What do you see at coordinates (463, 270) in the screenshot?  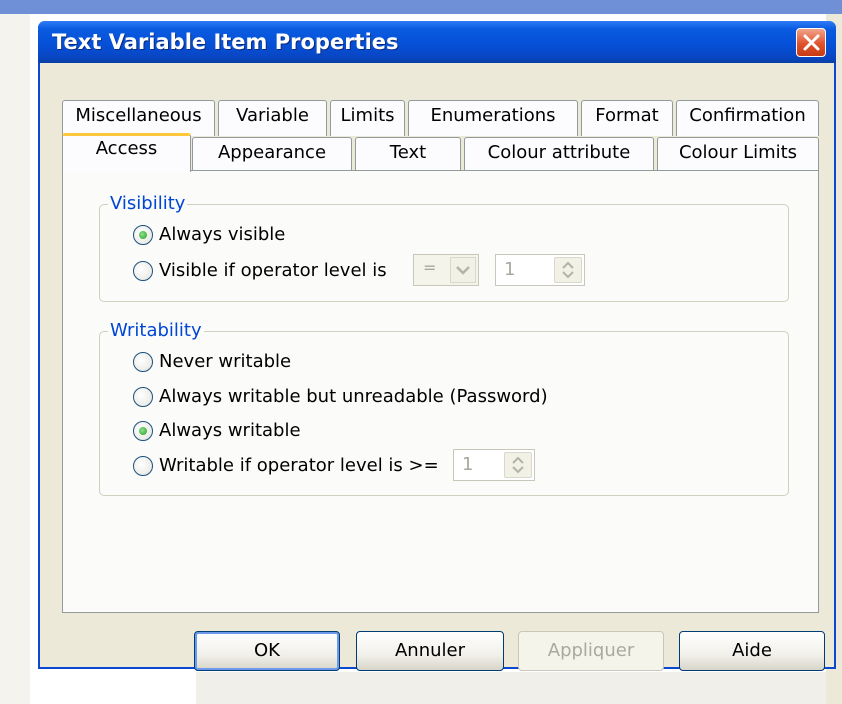 I see `chevron-down-icon` at bounding box center [463, 270].